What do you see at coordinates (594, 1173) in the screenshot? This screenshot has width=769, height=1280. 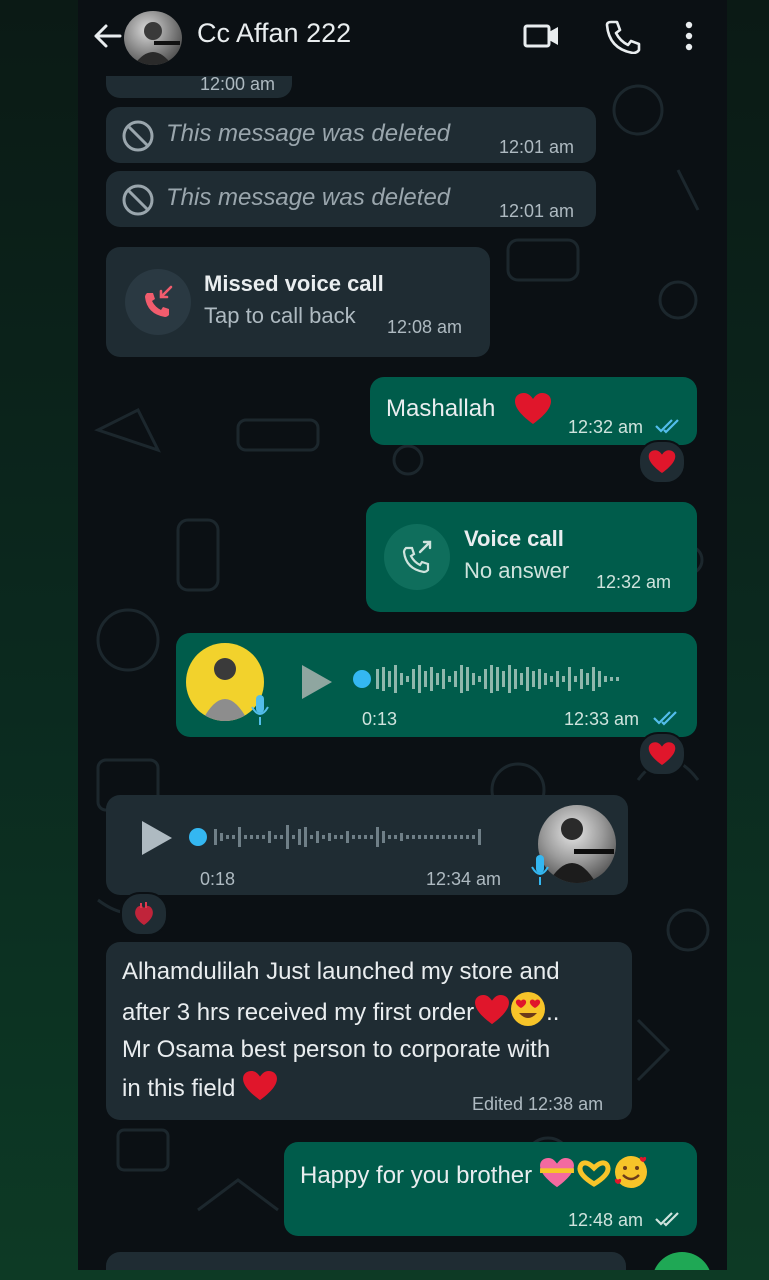 I see `heart-hands-emoji` at bounding box center [594, 1173].